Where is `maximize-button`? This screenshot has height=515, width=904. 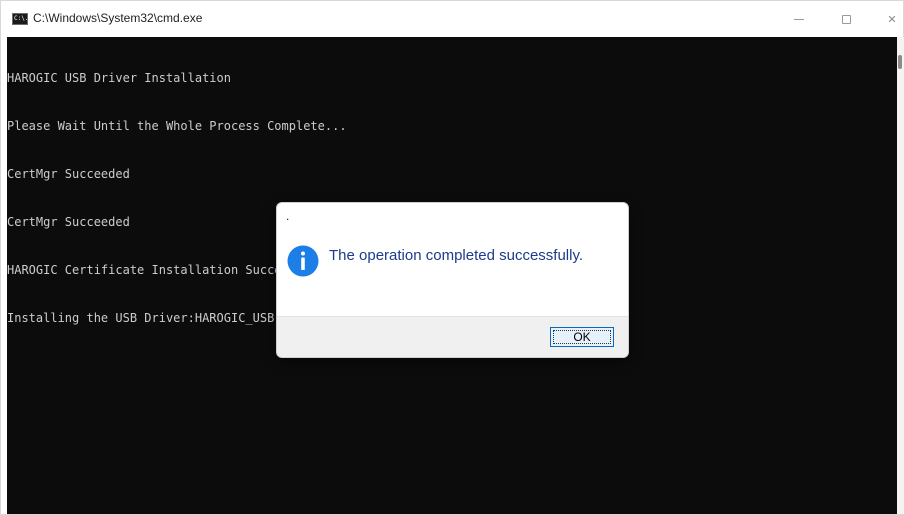
maximize-button is located at coordinates (846, 19).